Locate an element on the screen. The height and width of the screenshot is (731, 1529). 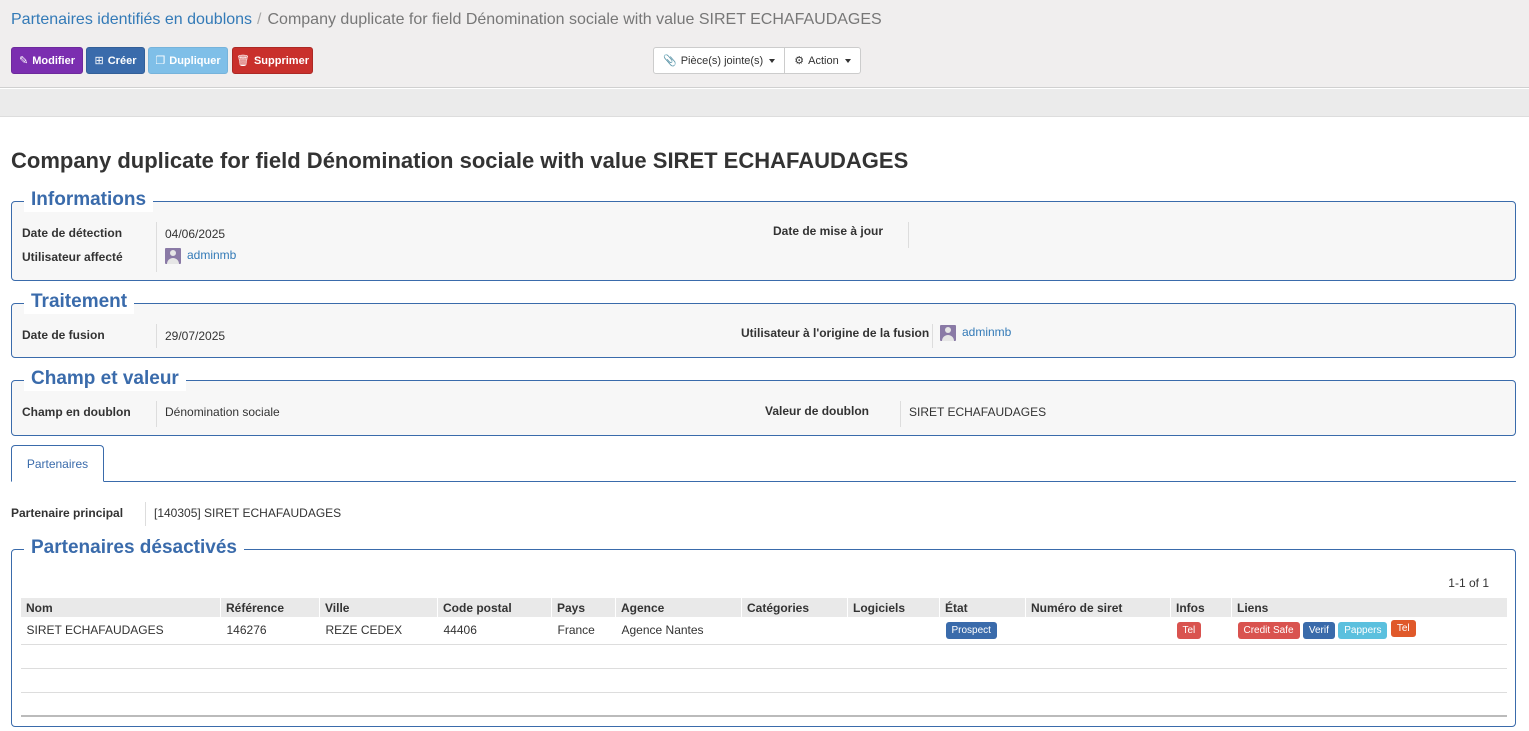
supprimer-button: 🗑 Supprimer is located at coordinates (272, 60).